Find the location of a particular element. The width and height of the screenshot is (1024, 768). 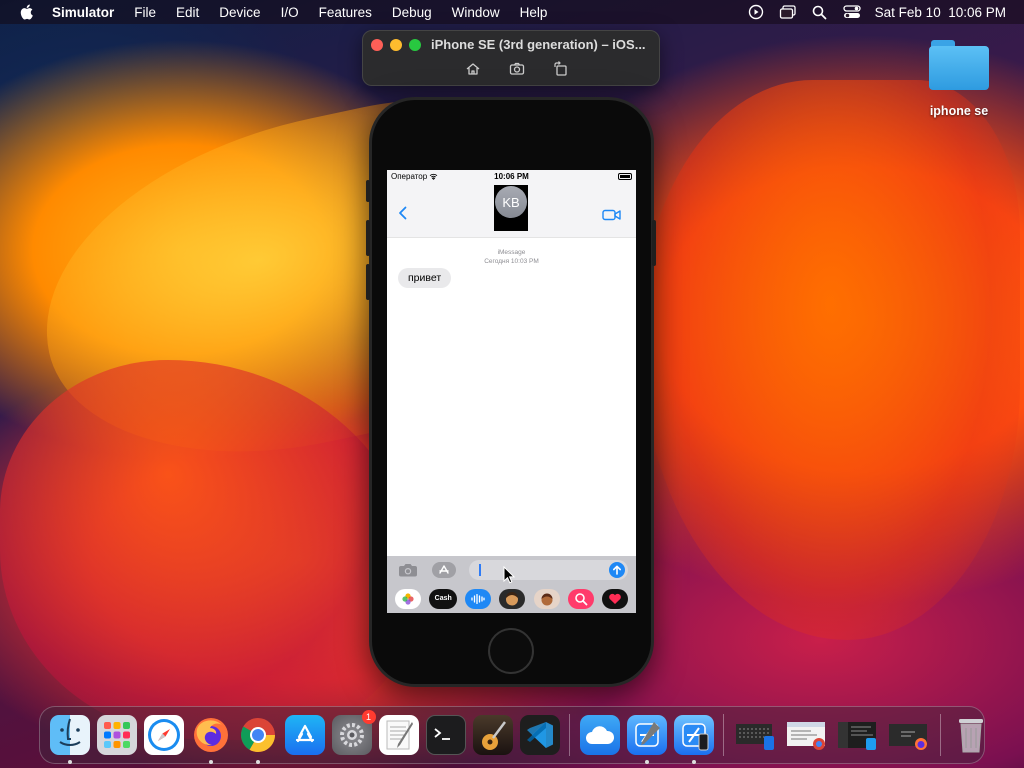

memoji-app-icon is located at coordinates (512, 598).